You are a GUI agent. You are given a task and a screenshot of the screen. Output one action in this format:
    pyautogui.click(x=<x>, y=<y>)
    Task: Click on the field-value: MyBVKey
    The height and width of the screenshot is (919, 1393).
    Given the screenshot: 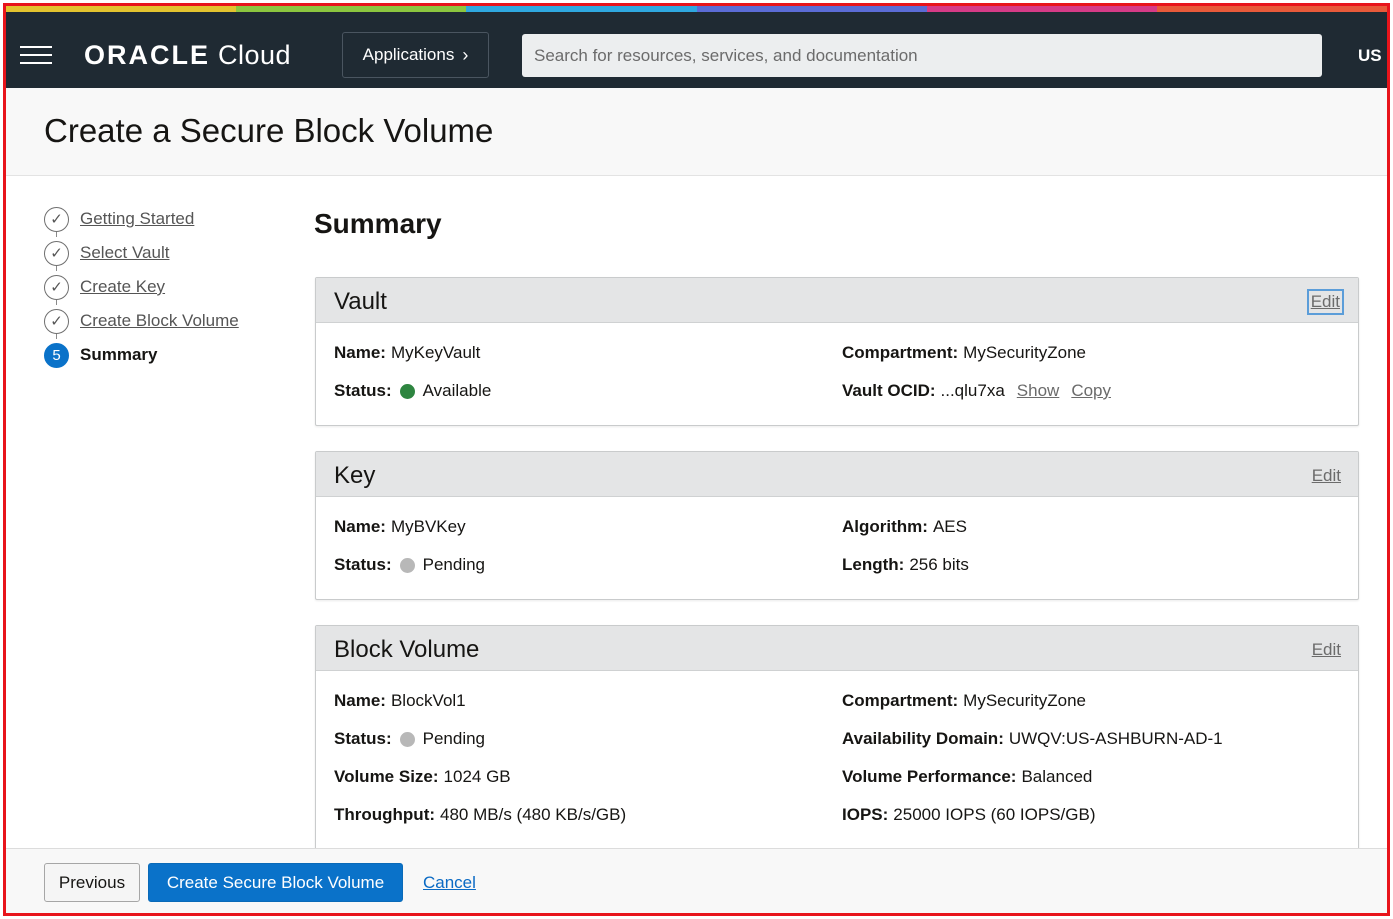 What is the action you would take?
    pyautogui.click(x=428, y=526)
    